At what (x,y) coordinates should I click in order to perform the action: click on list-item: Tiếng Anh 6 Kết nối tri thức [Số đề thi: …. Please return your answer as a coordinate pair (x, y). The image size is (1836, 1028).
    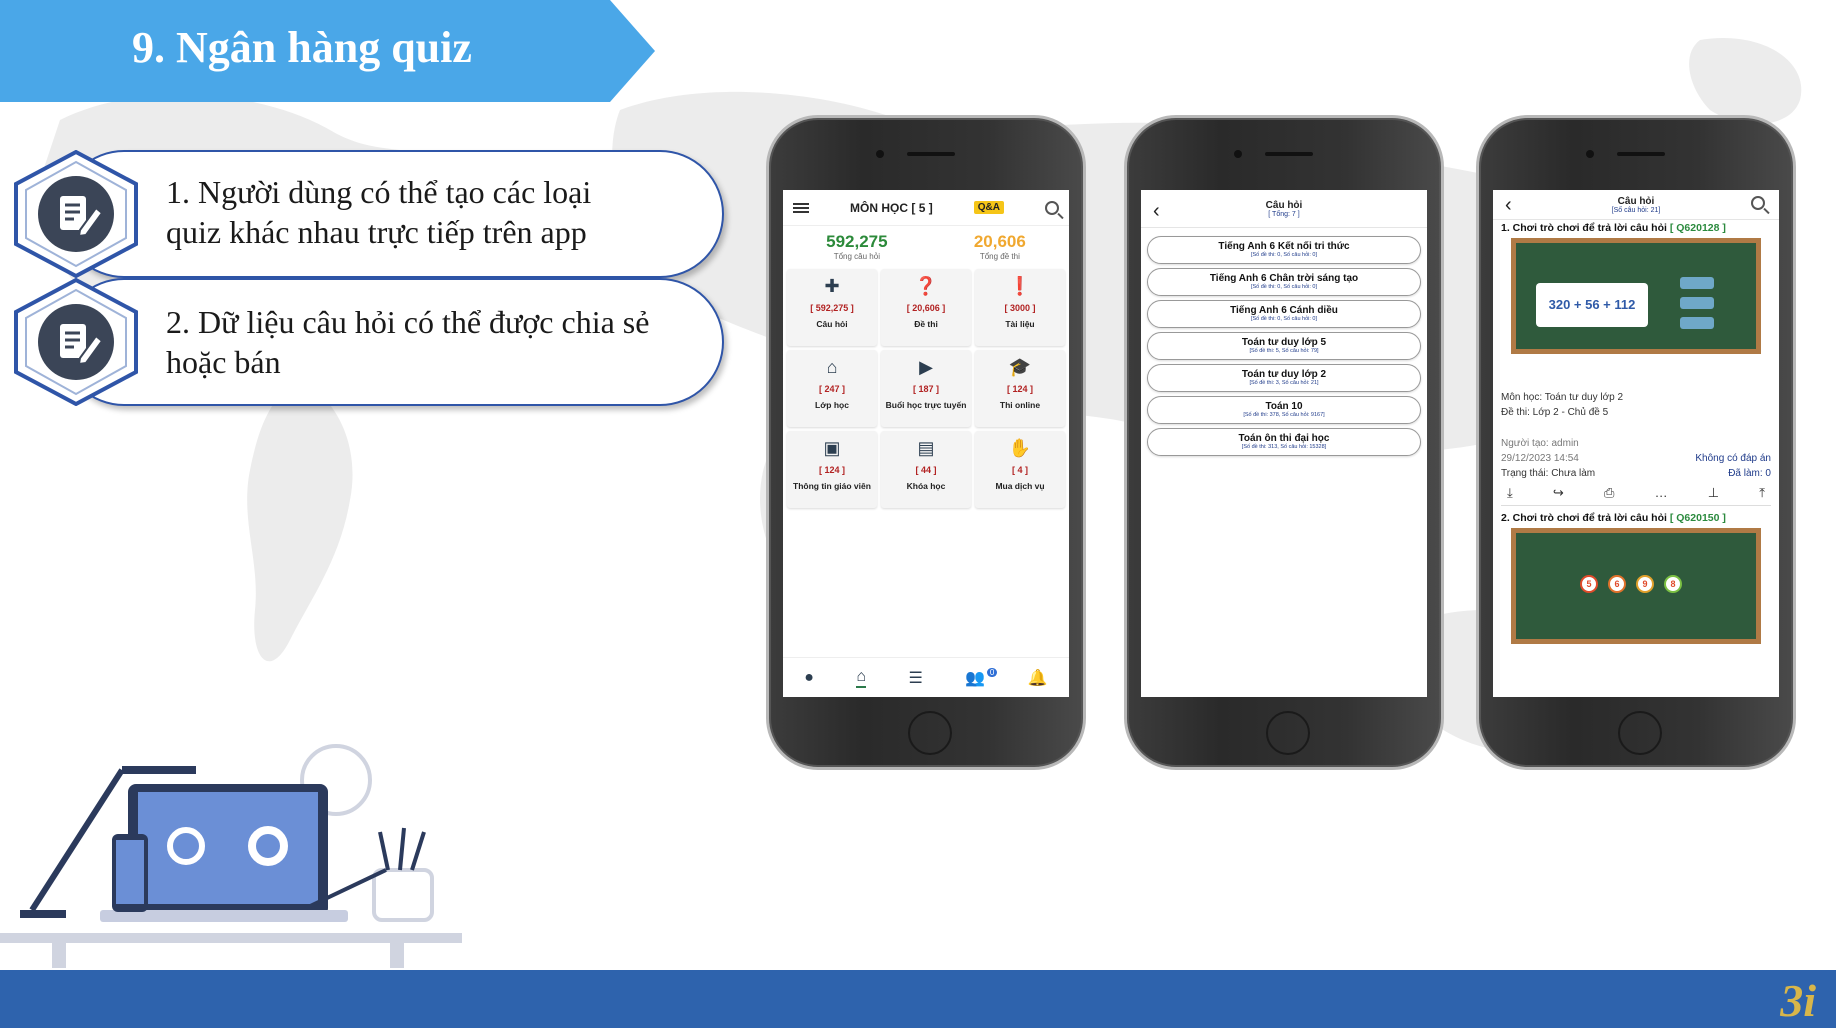
    Looking at the image, I should click on (1284, 250).